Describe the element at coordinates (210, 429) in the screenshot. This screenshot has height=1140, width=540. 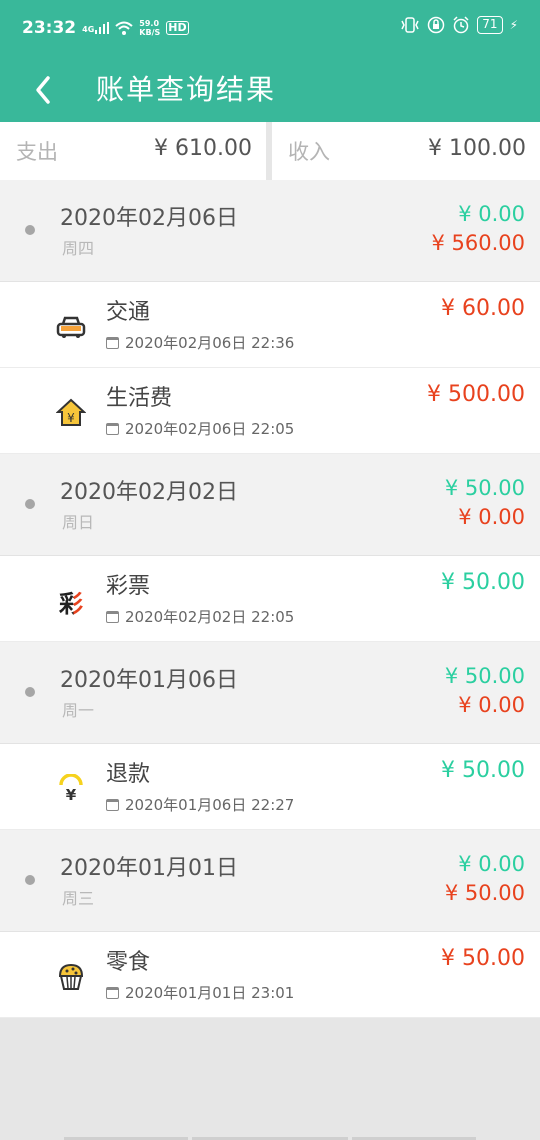
I see `item-time: 2020年02月06日 22:05` at that location.